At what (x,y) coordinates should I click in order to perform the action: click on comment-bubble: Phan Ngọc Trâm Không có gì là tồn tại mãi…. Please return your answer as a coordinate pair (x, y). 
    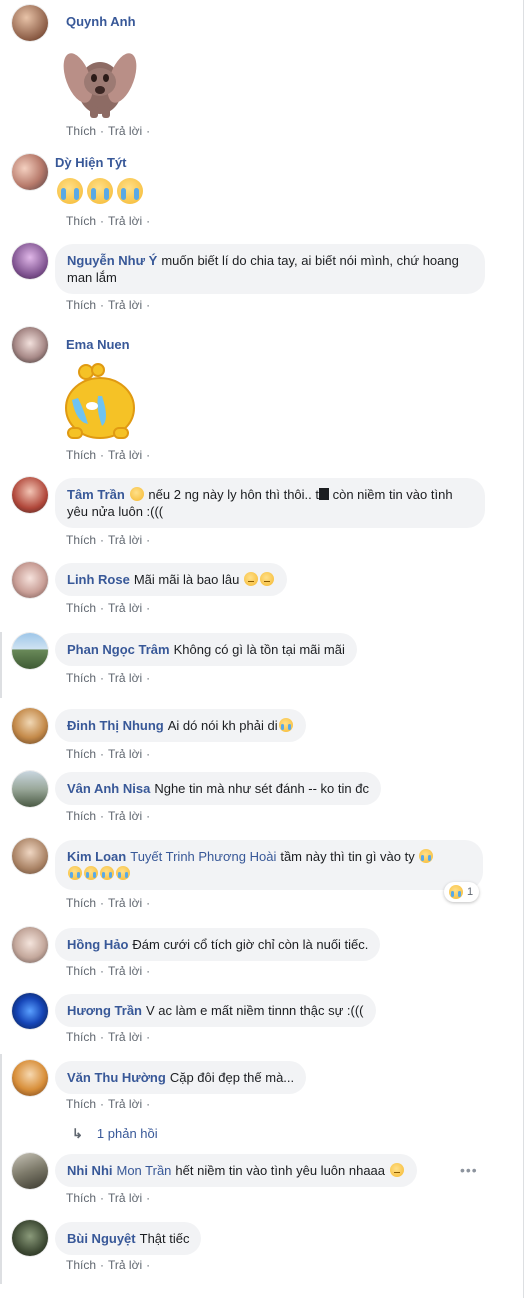
    Looking at the image, I should click on (206, 649).